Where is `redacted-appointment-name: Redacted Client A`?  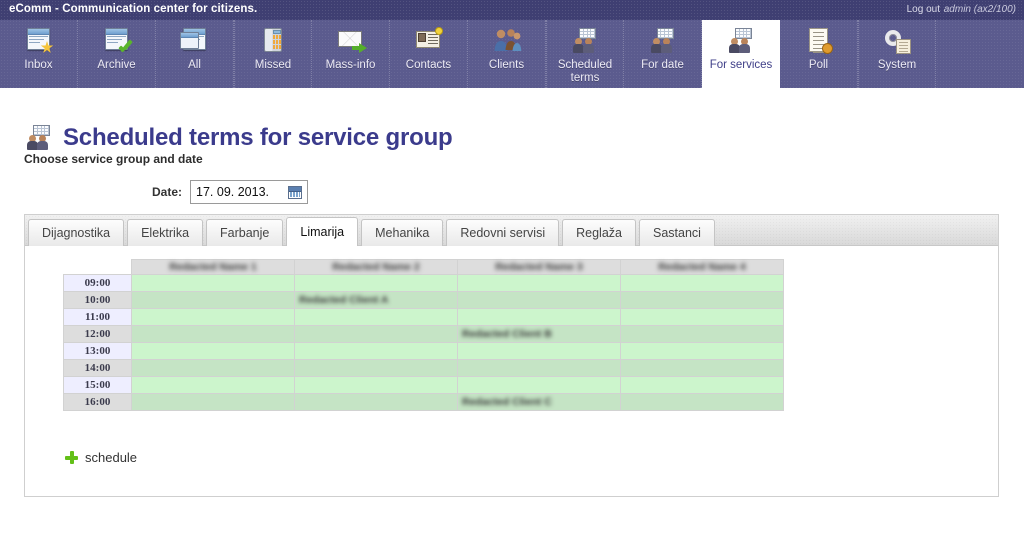
redacted-appointment-name: Redacted Client A is located at coordinates (344, 300).